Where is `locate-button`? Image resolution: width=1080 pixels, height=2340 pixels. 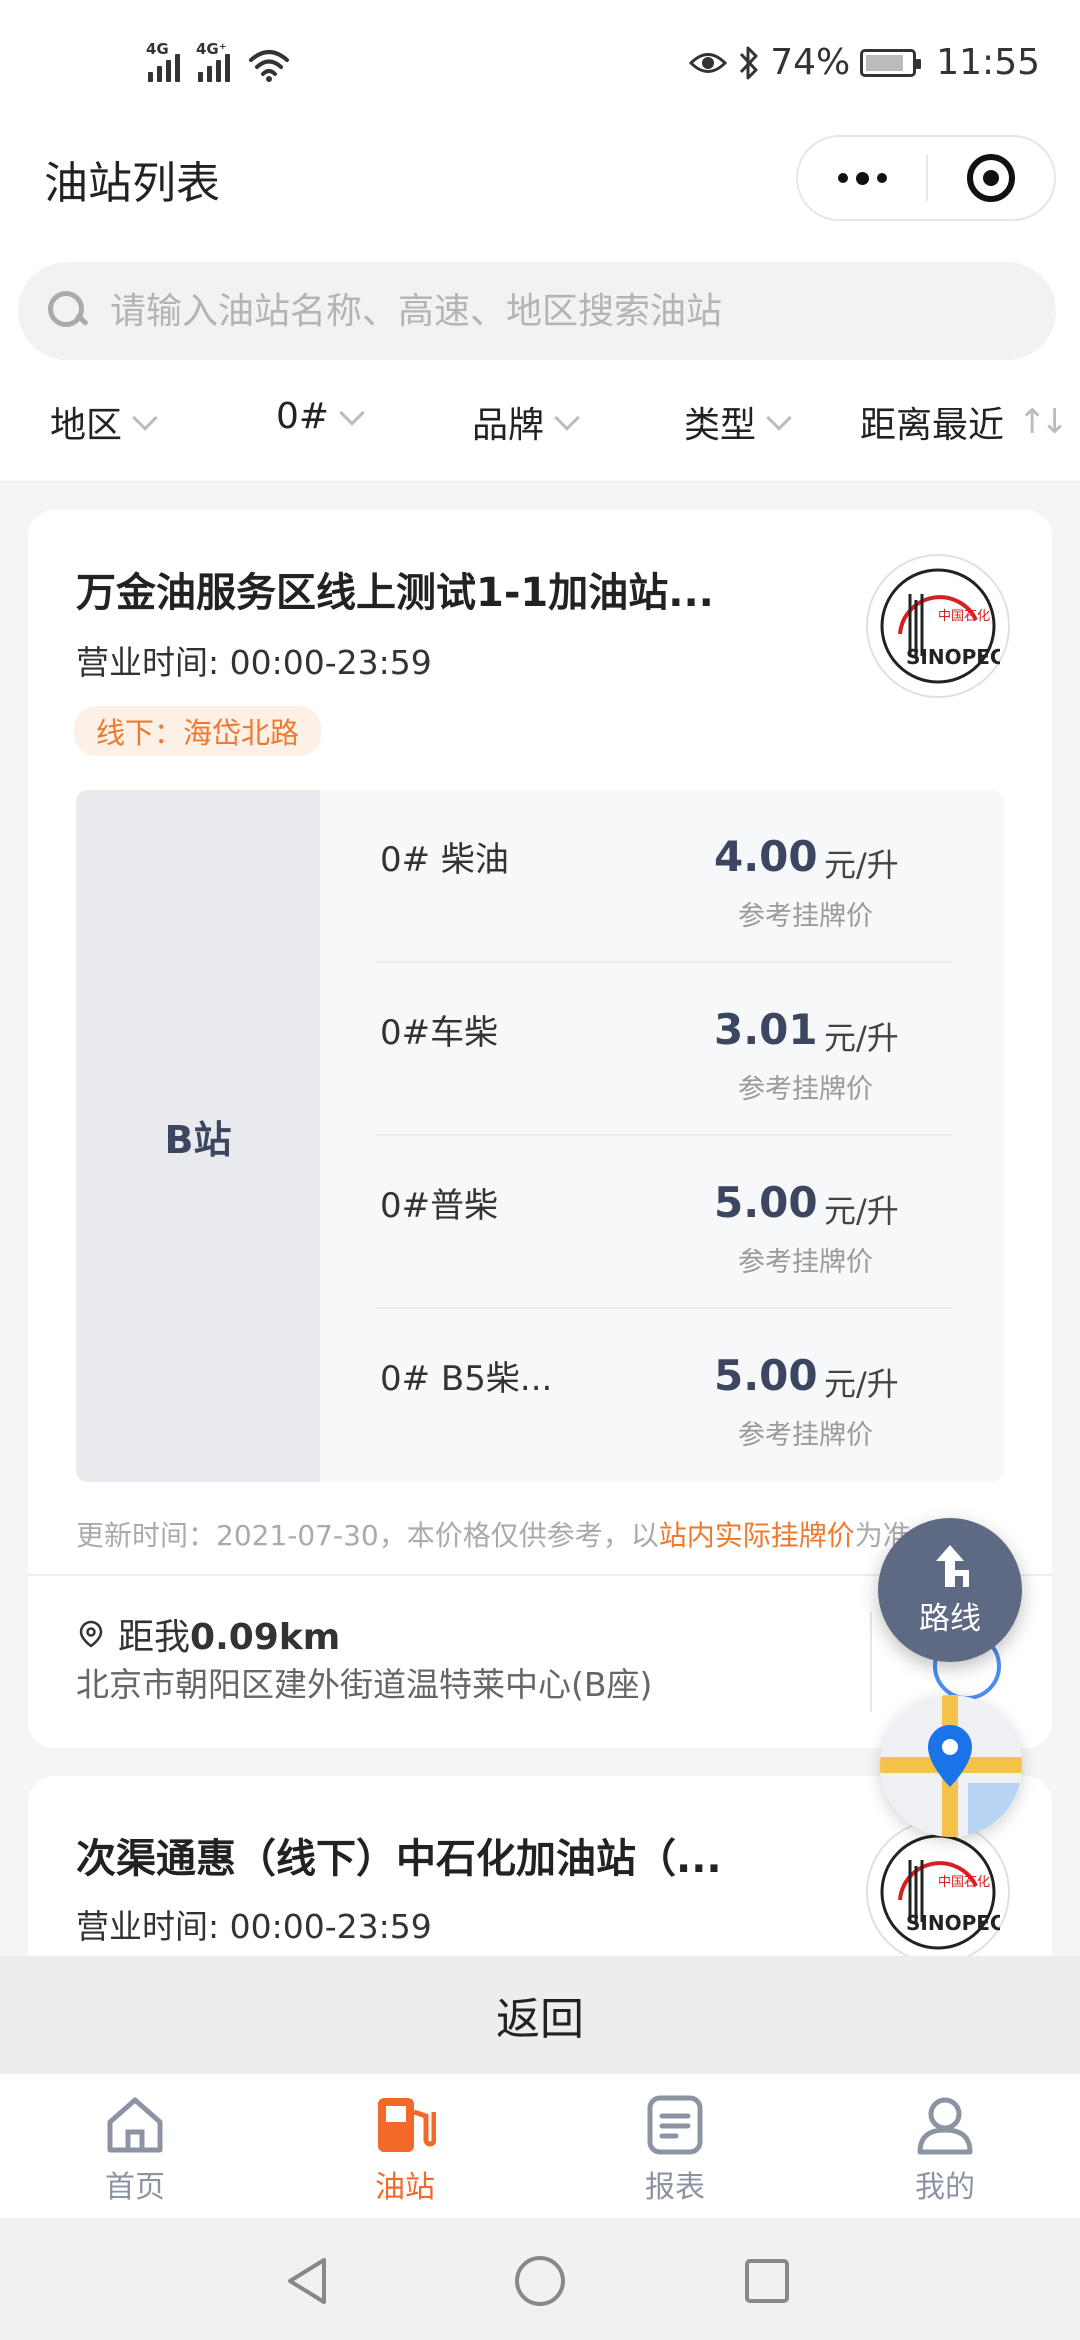
locate-button is located at coordinates (951, 1766).